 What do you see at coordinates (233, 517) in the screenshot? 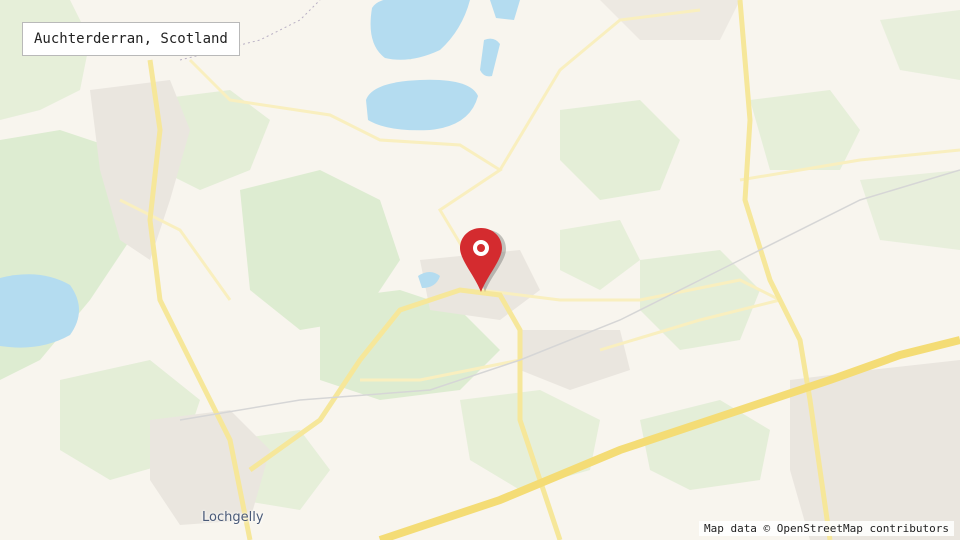
I see `place-label-lochgelly: Lochgelly` at bounding box center [233, 517].